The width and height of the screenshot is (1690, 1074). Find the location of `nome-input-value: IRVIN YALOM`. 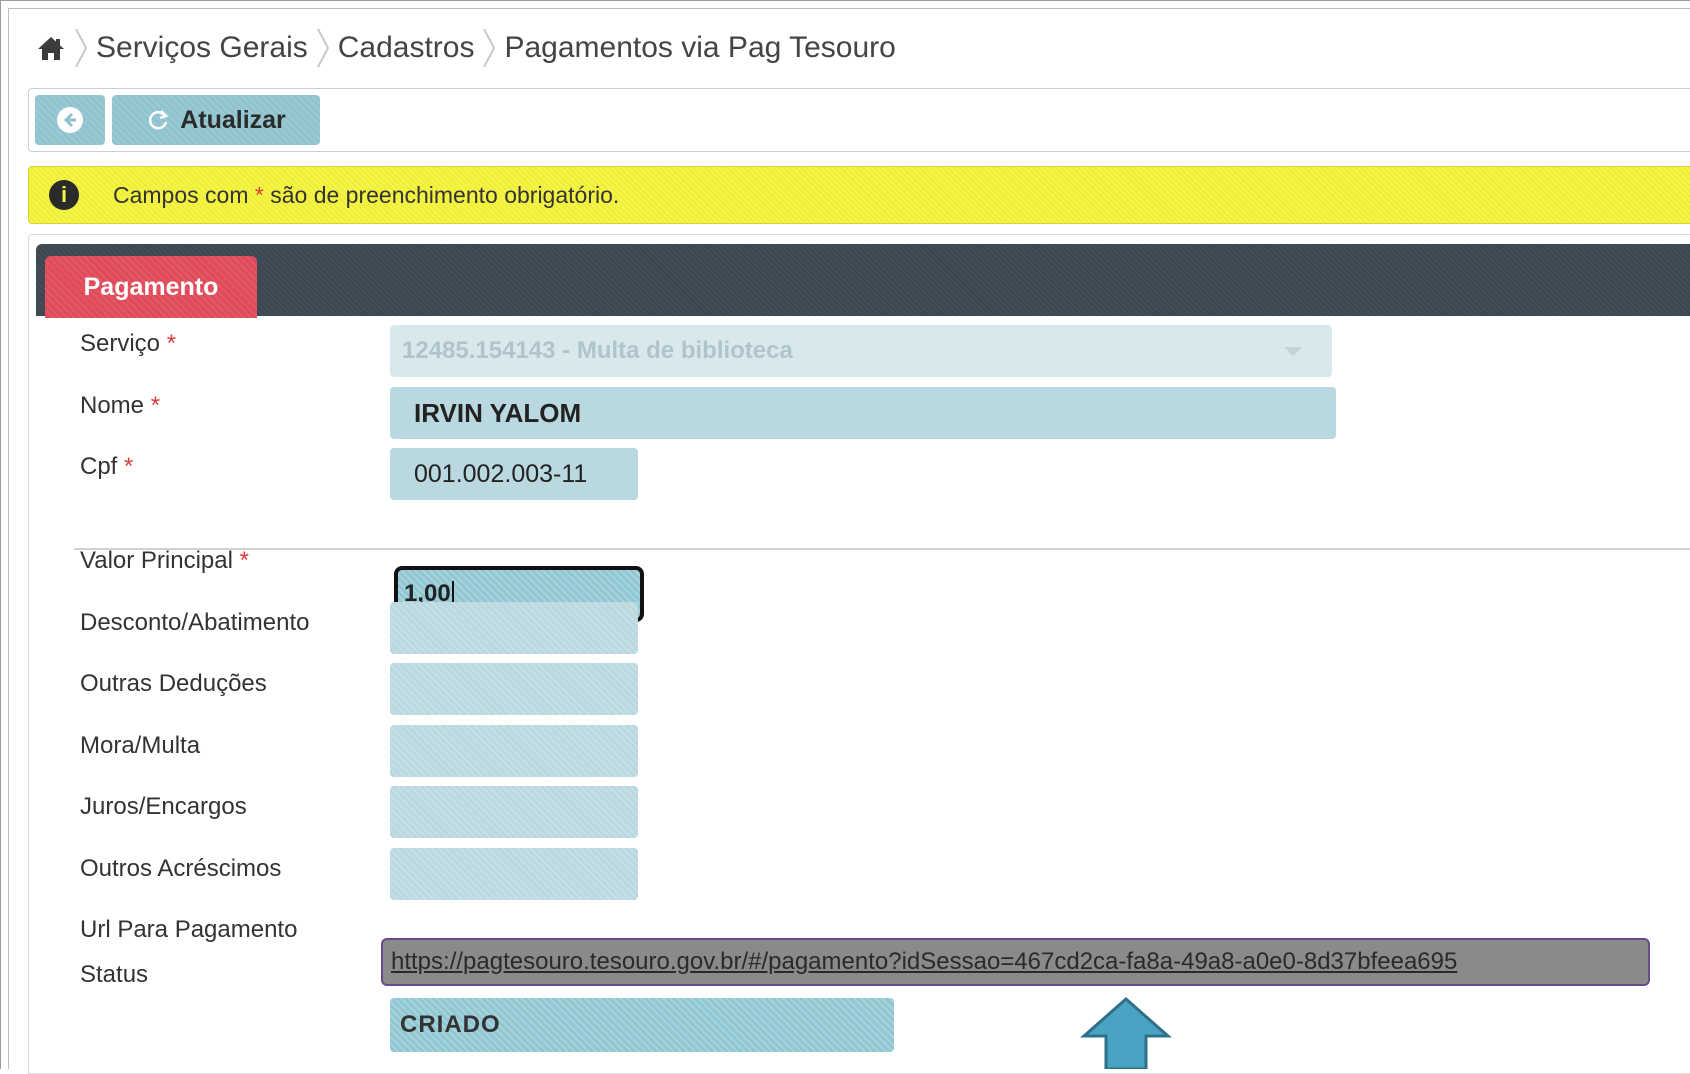

nome-input-value: IRVIN YALOM is located at coordinates (498, 412).